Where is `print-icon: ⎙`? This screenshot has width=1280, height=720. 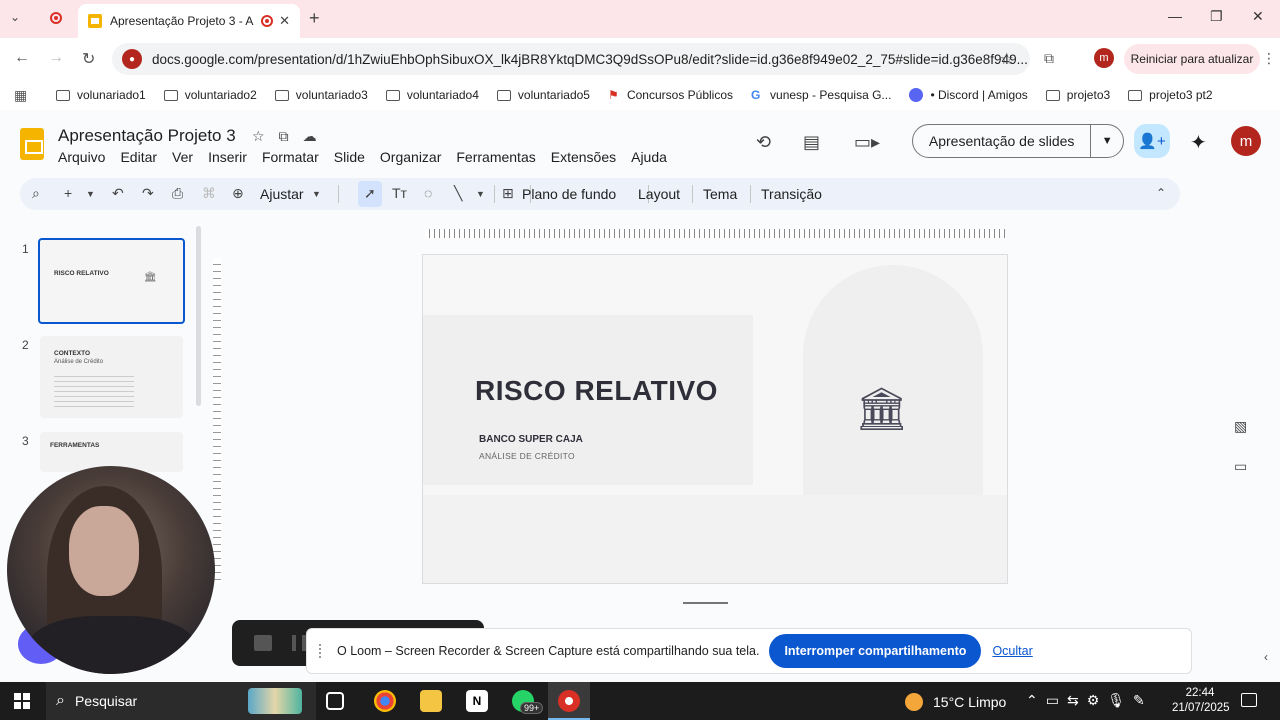 print-icon: ⎙ is located at coordinates (177, 193).